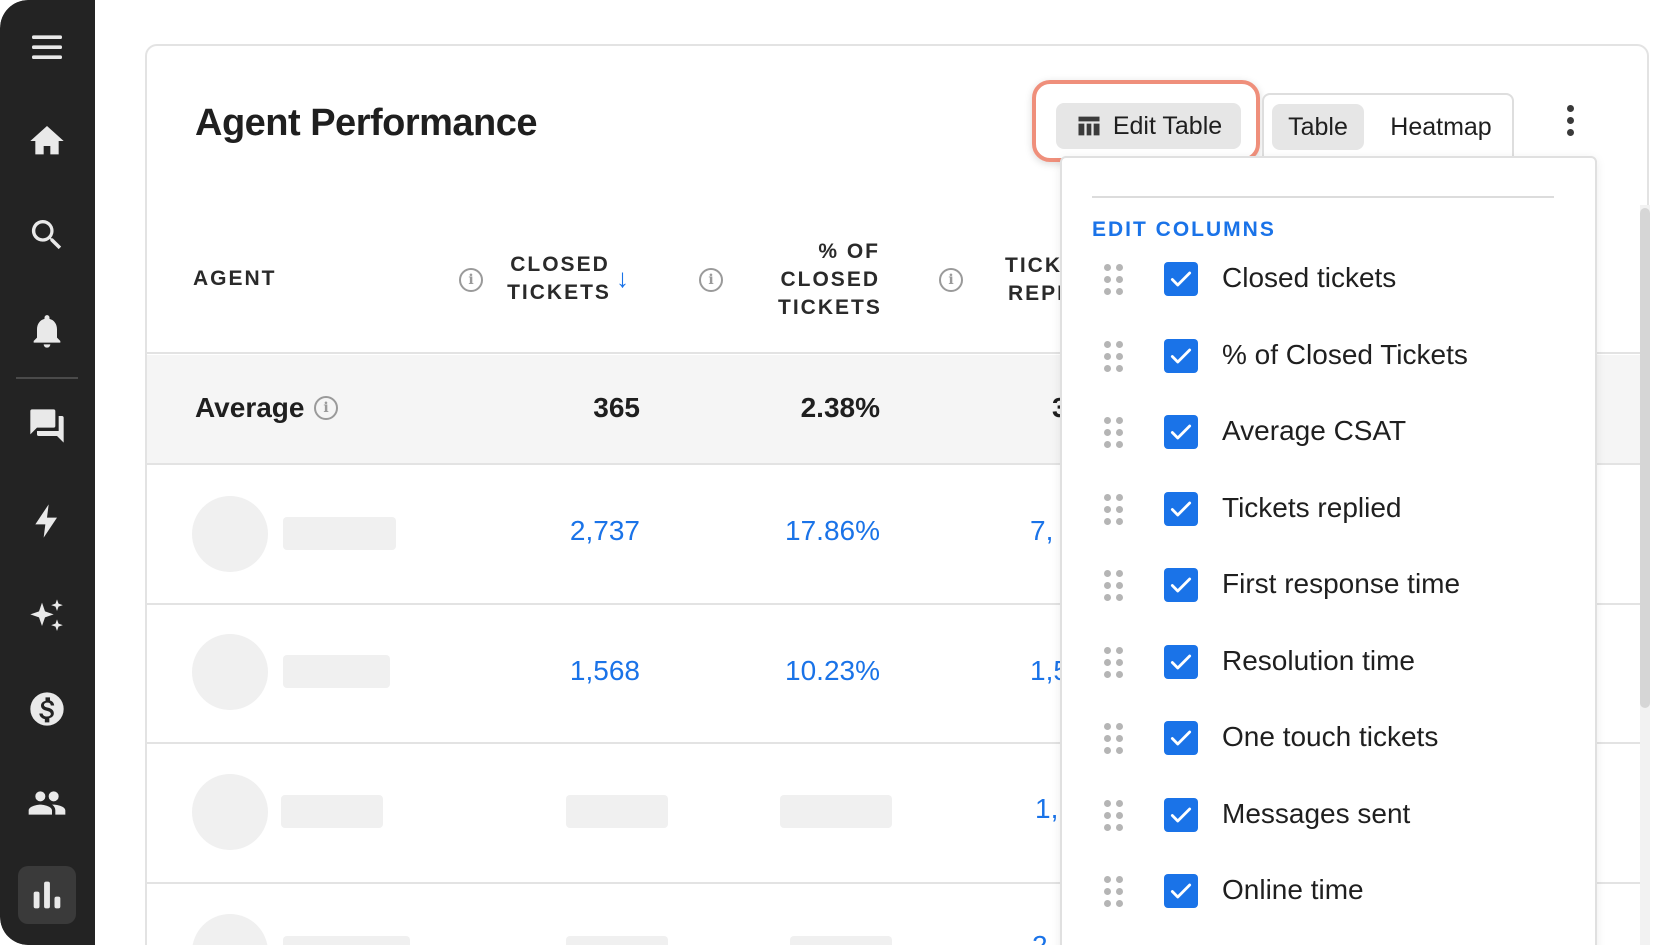  What do you see at coordinates (1318, 660) in the screenshot?
I see `column-option-label: Resolution time` at bounding box center [1318, 660].